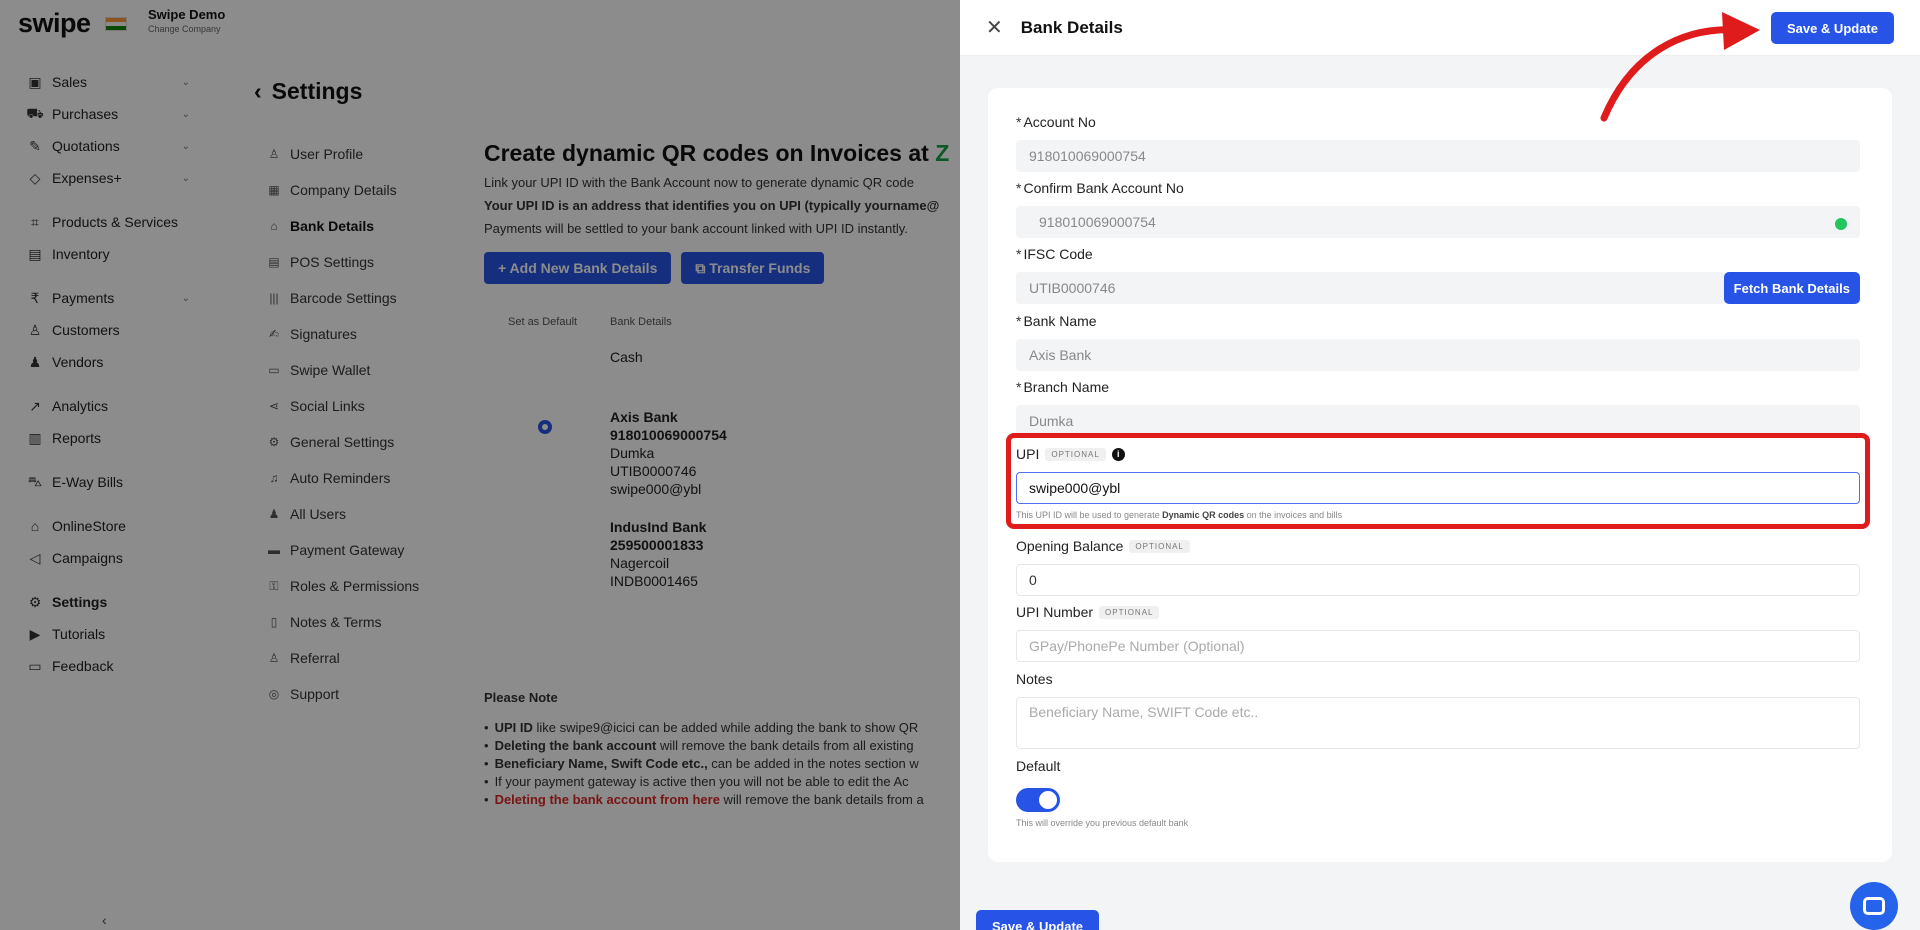 The height and width of the screenshot is (930, 1920). I want to click on bank-name-field: * Bank Name Axis Bank, so click(1438, 341).